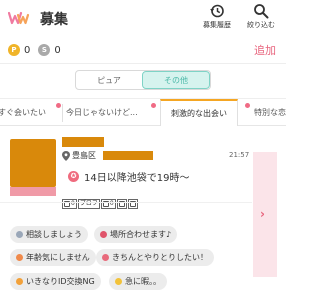 The image size is (320, 300). What do you see at coordinates (199, 112) in the screenshot?
I see `tab-exciting-encounter: 刺激的な出会い` at bounding box center [199, 112].